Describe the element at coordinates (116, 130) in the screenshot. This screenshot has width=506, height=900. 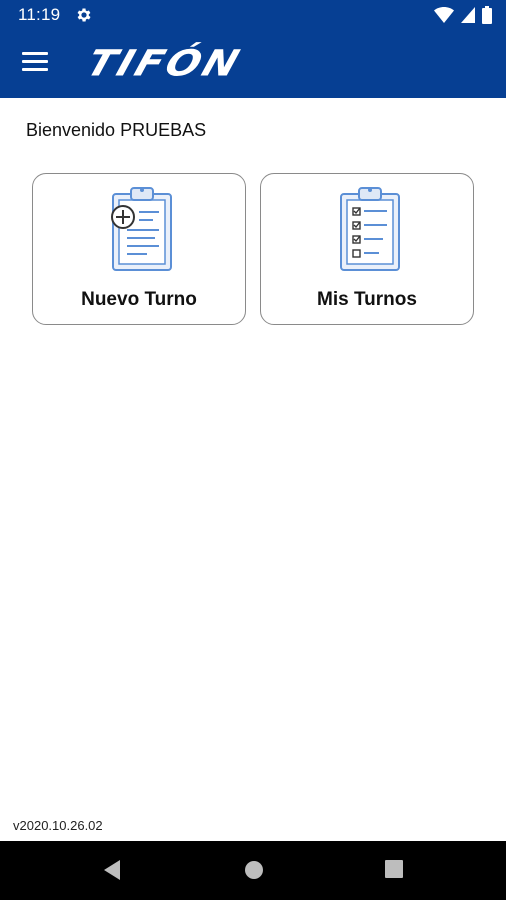
I see `welcome-text: Bienvenido PRUEBAS` at that location.